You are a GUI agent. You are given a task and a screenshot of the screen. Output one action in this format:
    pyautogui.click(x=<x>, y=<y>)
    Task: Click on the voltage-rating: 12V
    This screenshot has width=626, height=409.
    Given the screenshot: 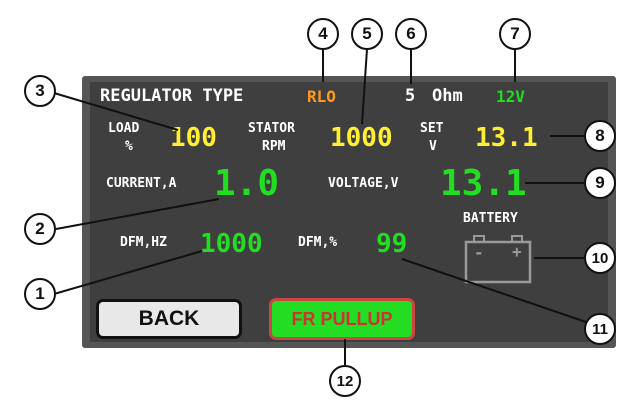 What is the action you would take?
    pyautogui.click(x=510, y=96)
    